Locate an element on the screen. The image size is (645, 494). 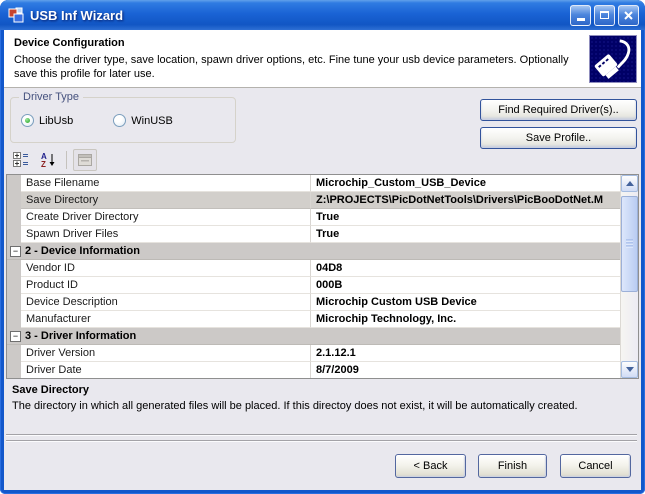
save-profile-button: Save Profile.. is located at coordinates (558, 138).